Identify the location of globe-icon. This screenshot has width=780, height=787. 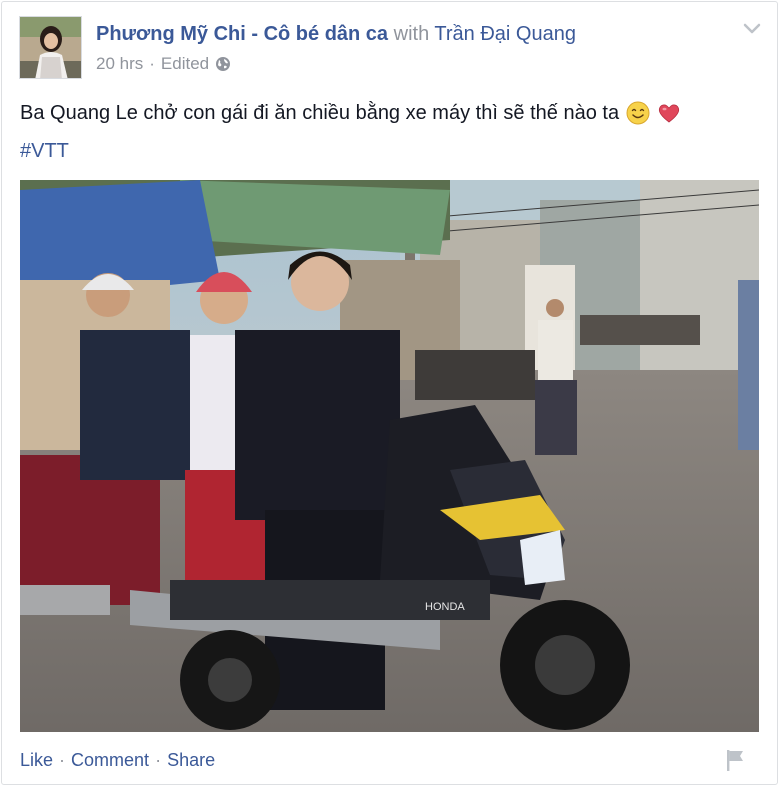
(223, 64).